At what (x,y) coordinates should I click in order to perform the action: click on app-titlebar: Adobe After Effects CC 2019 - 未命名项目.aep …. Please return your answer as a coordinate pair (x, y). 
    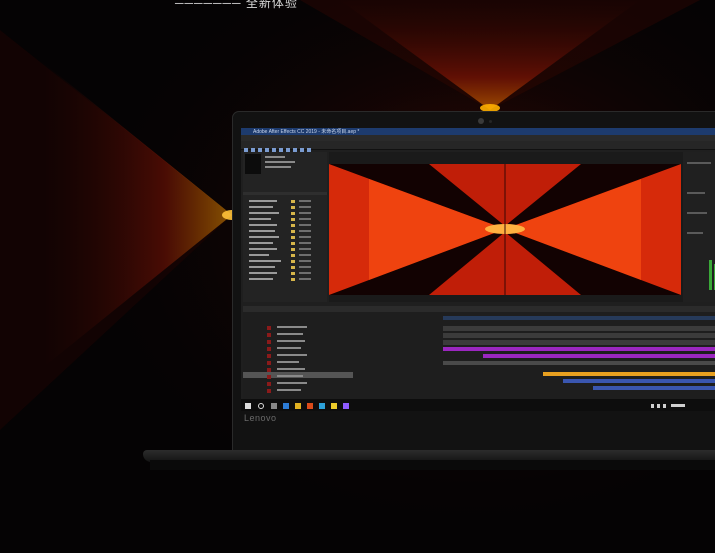
    Looking at the image, I should click on (478, 131).